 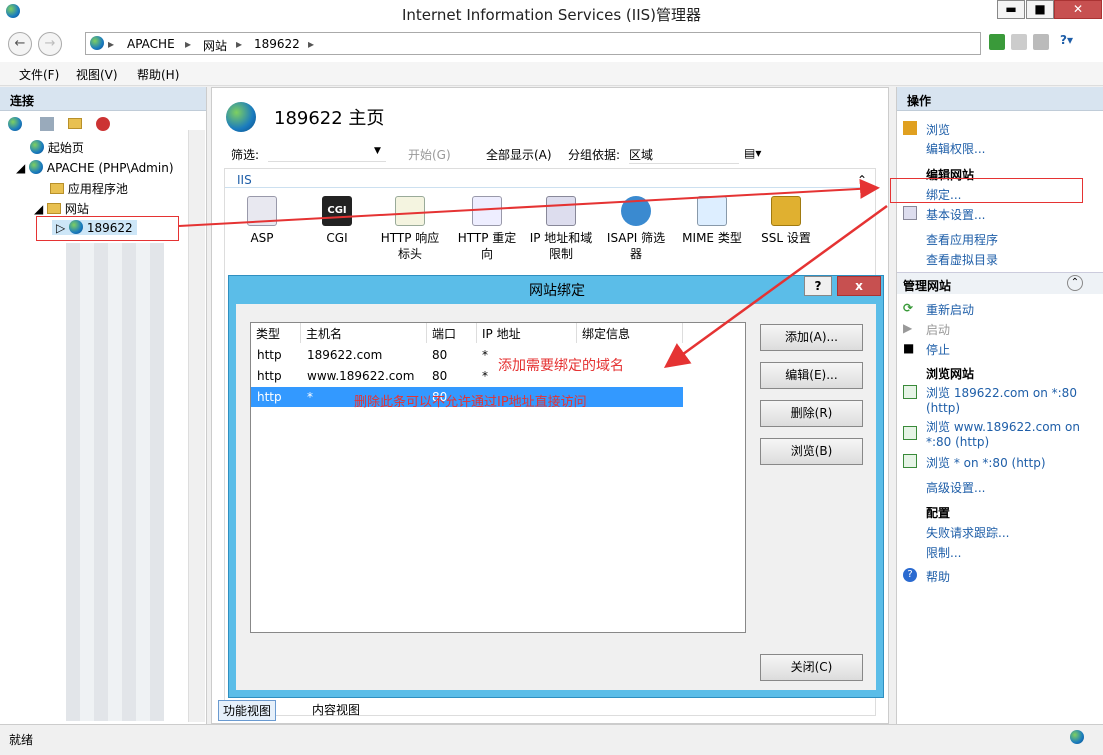 I want to click on arrow-to-bindings, so click(x=529, y=202).